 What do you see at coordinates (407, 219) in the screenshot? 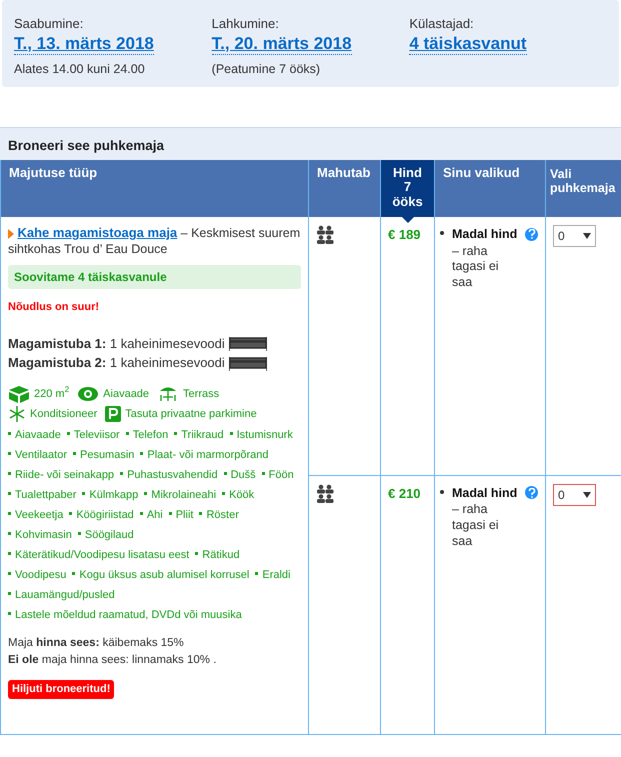
I see `pointer-icon` at bounding box center [407, 219].